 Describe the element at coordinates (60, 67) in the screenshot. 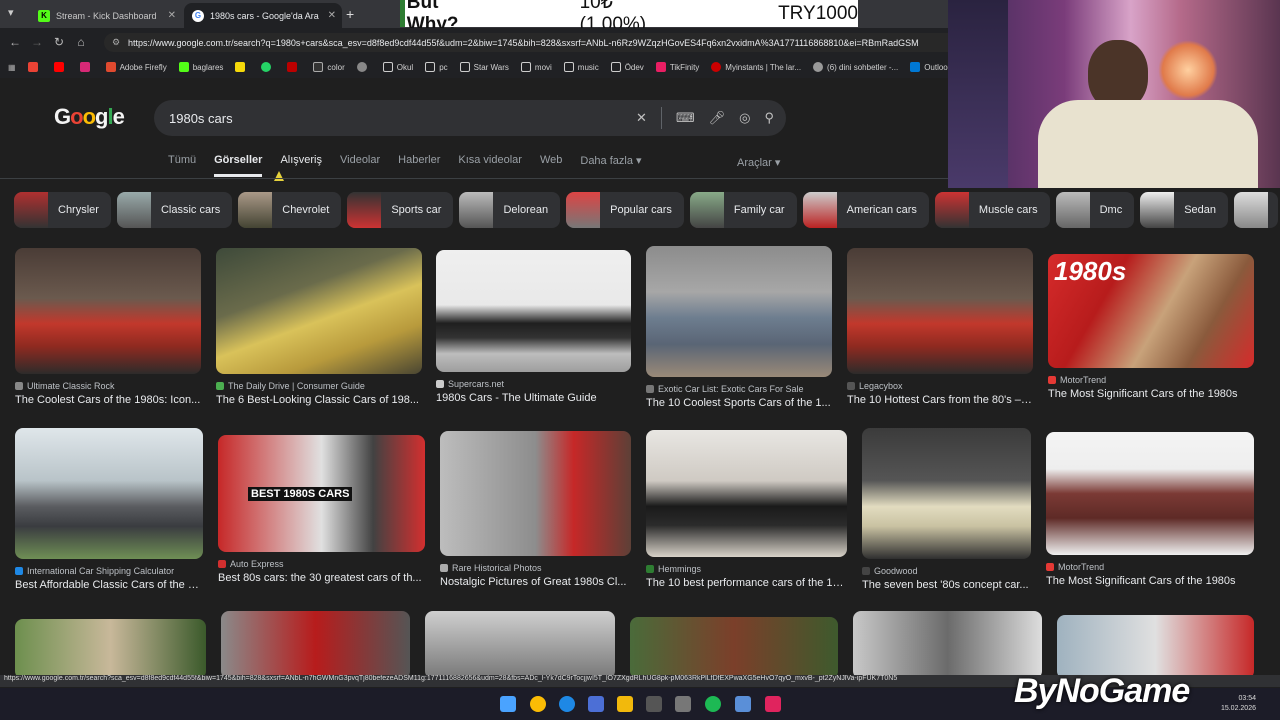

I see `bookmark-youtube` at that location.